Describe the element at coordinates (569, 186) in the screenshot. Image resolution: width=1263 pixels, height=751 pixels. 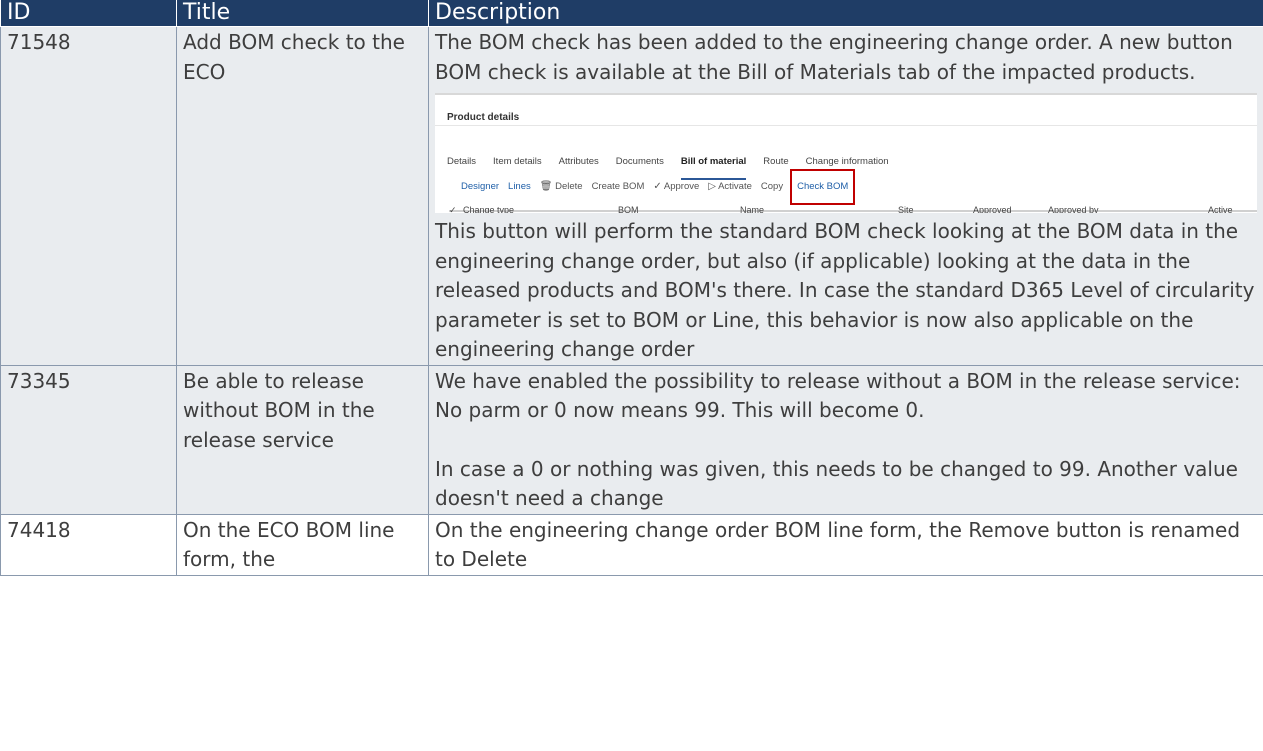
I see `delete-label: Delete` at that location.